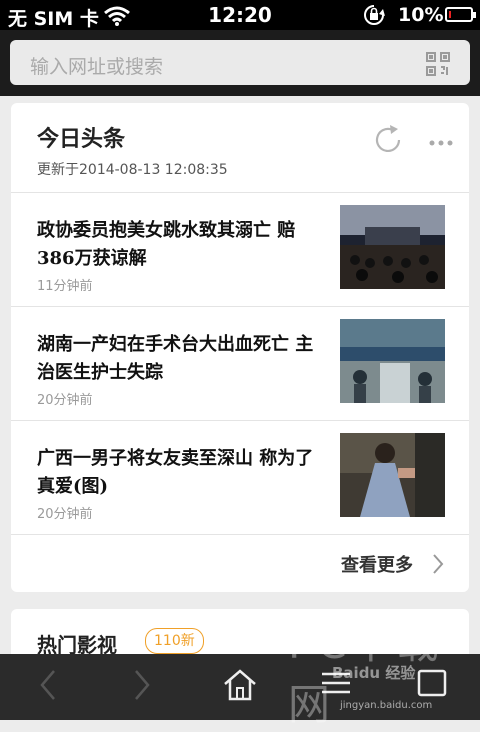 This screenshot has width=480, height=732. Describe the element at coordinates (174, 641) in the screenshot. I see `new-count-badge: 110新` at that location.